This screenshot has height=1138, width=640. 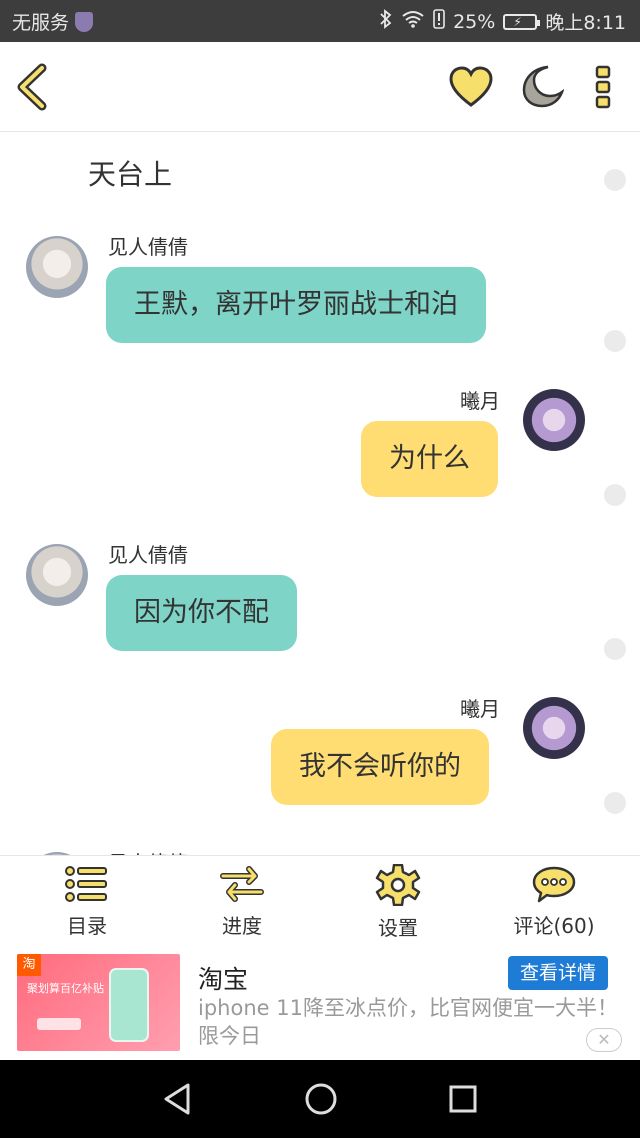 What do you see at coordinates (296, 305) in the screenshot?
I see `message-bubble: 王默，离开叶罗丽战士和泊` at bounding box center [296, 305].